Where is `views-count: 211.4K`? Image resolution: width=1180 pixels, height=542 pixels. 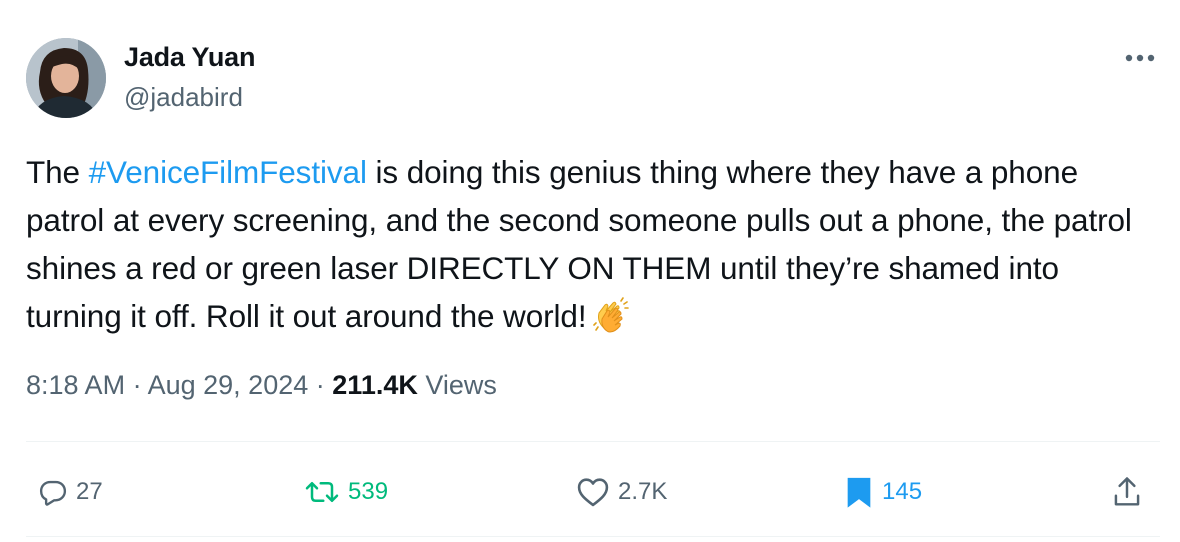
views-count: 211.4K is located at coordinates (375, 385).